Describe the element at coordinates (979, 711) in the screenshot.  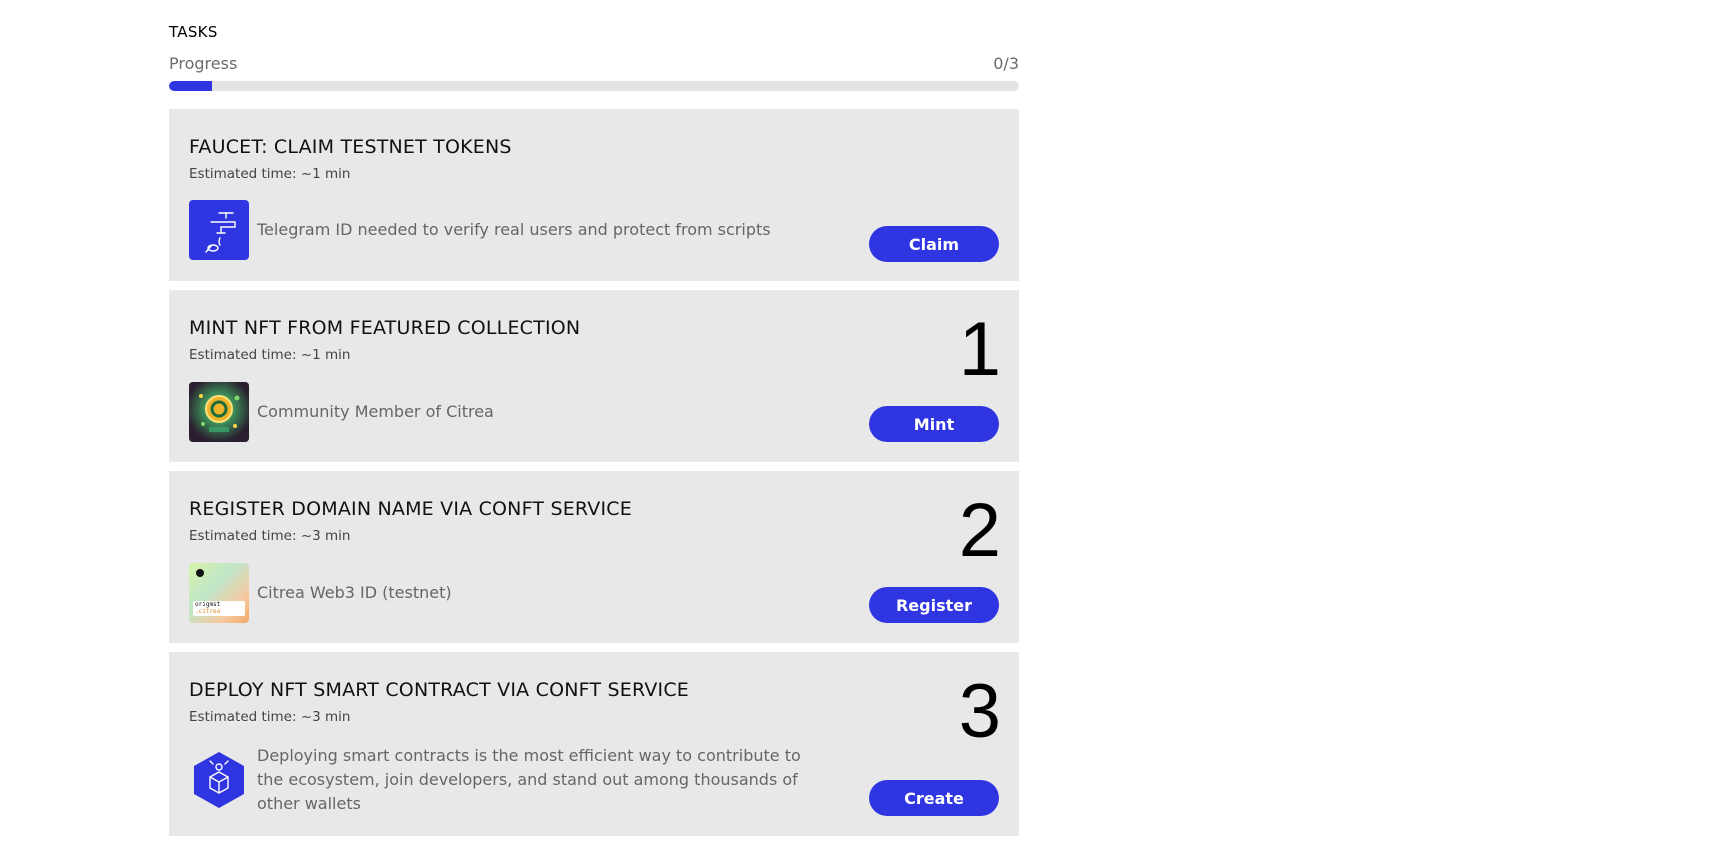
I see `task-number: 3` at that location.